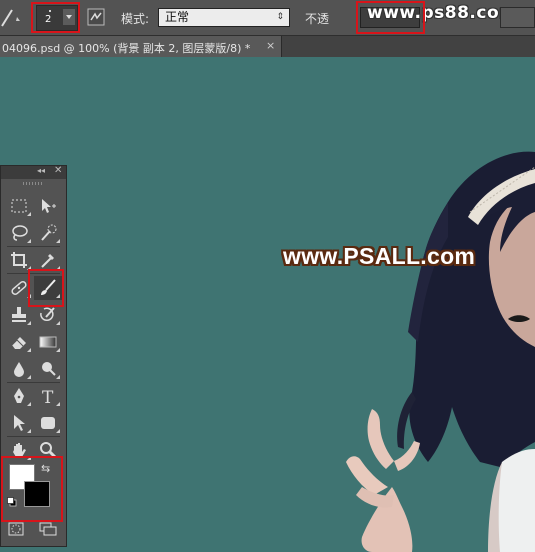  I want to click on quick-selection-tool, so click(48, 233).